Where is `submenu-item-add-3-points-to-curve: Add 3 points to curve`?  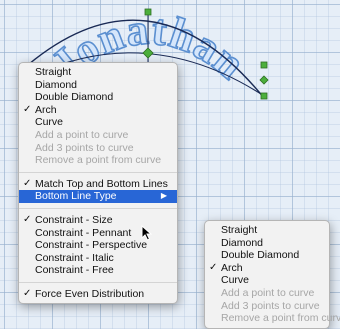 submenu-item-add-3-points-to-curve: Add 3 points to curve is located at coordinates (267, 306).